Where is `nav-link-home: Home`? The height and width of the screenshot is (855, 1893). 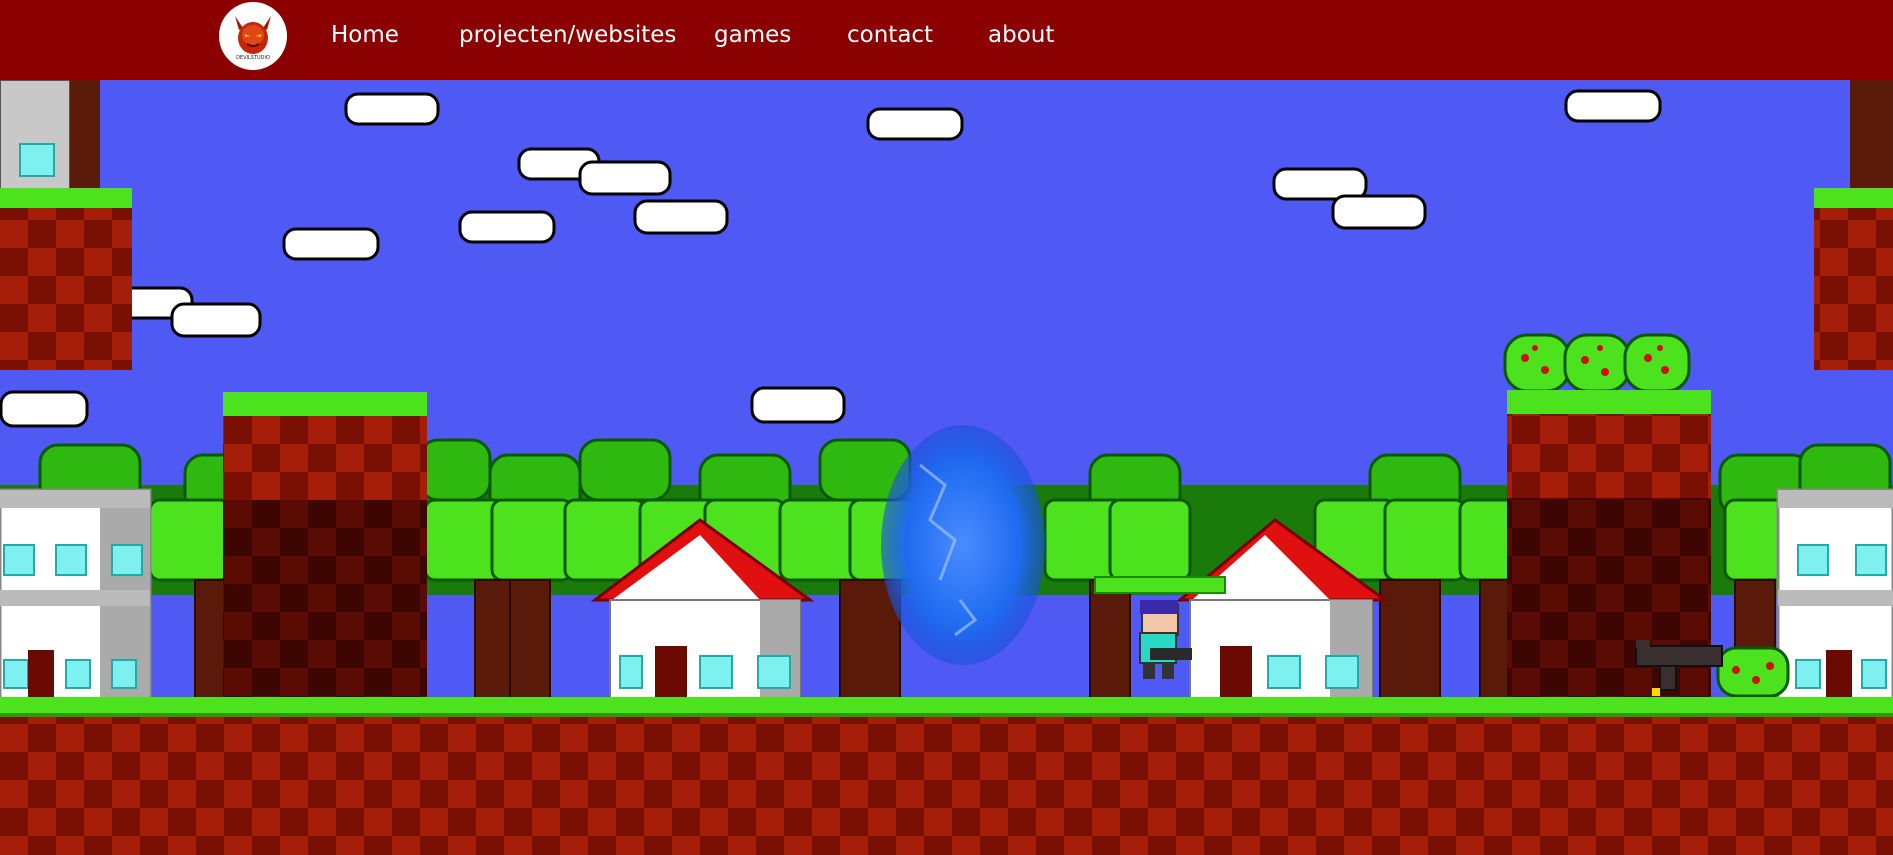
nav-link-home: Home is located at coordinates (365, 35).